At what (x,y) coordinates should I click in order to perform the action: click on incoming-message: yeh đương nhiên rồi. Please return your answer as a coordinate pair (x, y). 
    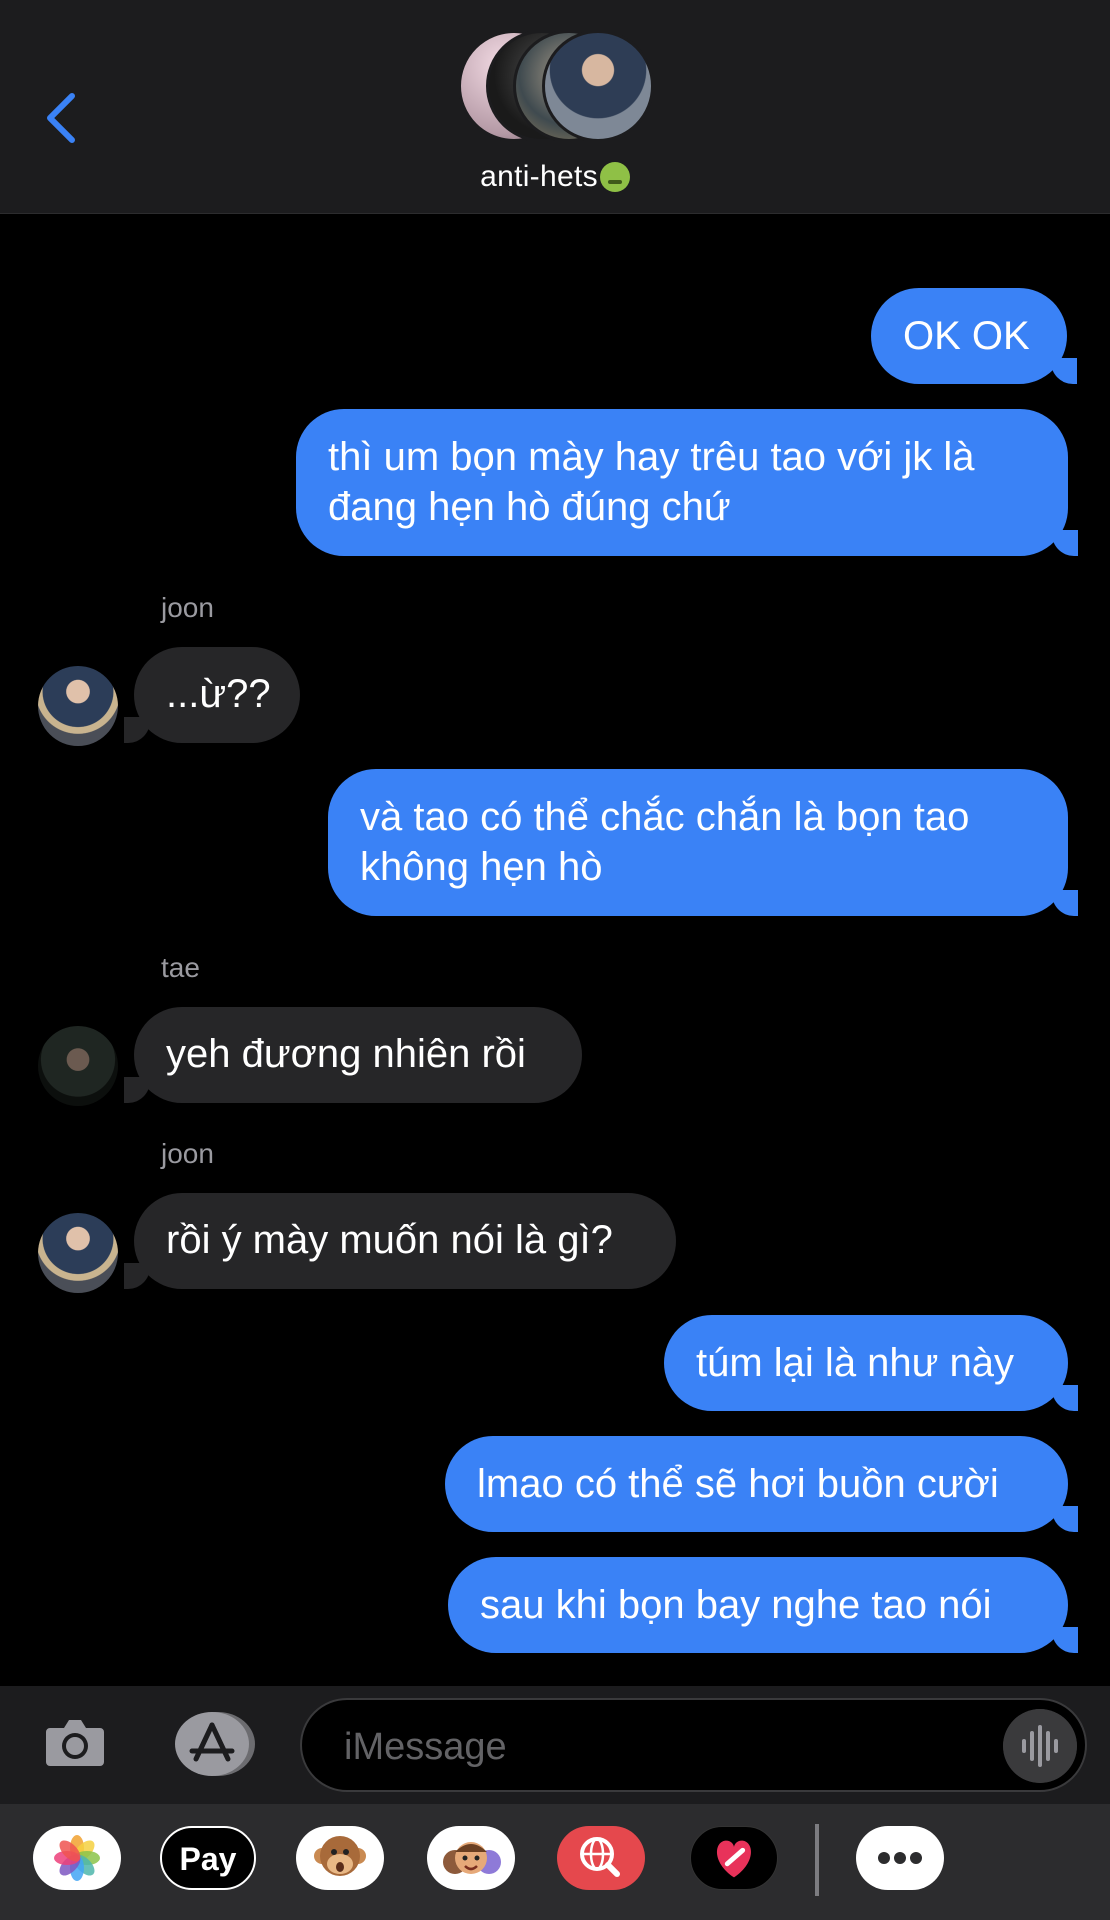
    Looking at the image, I should click on (353, 1055).